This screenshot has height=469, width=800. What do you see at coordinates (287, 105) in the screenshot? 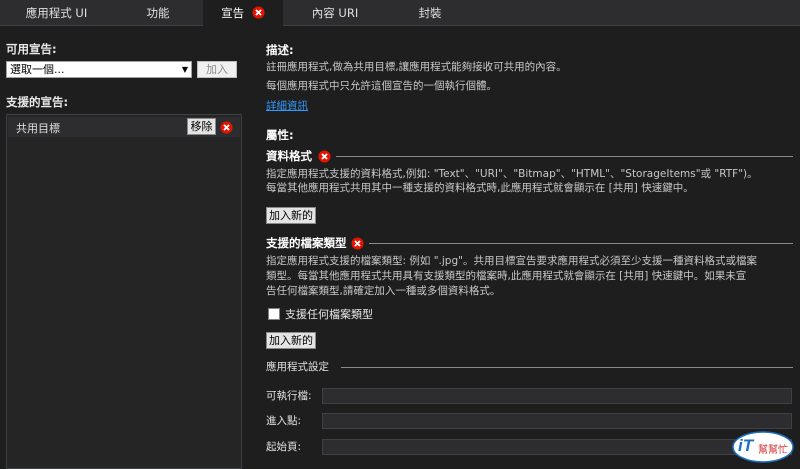
I see `more-info-link: 詳細資訊` at bounding box center [287, 105].